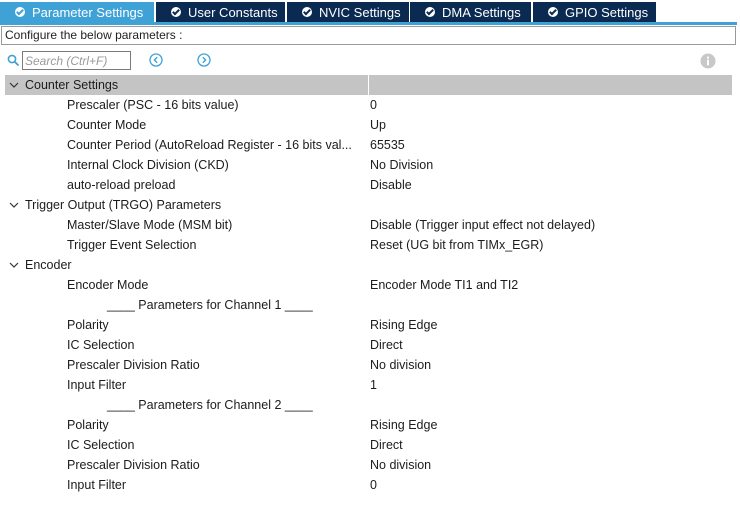 The width and height of the screenshot is (740, 507). Describe the element at coordinates (378, 125) in the screenshot. I see `param-value: Up` at that location.